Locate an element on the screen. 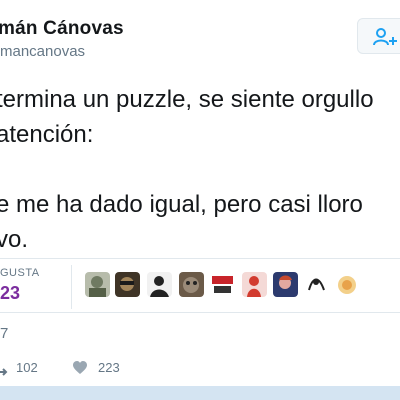  bottom-background is located at coordinates (200, 393).